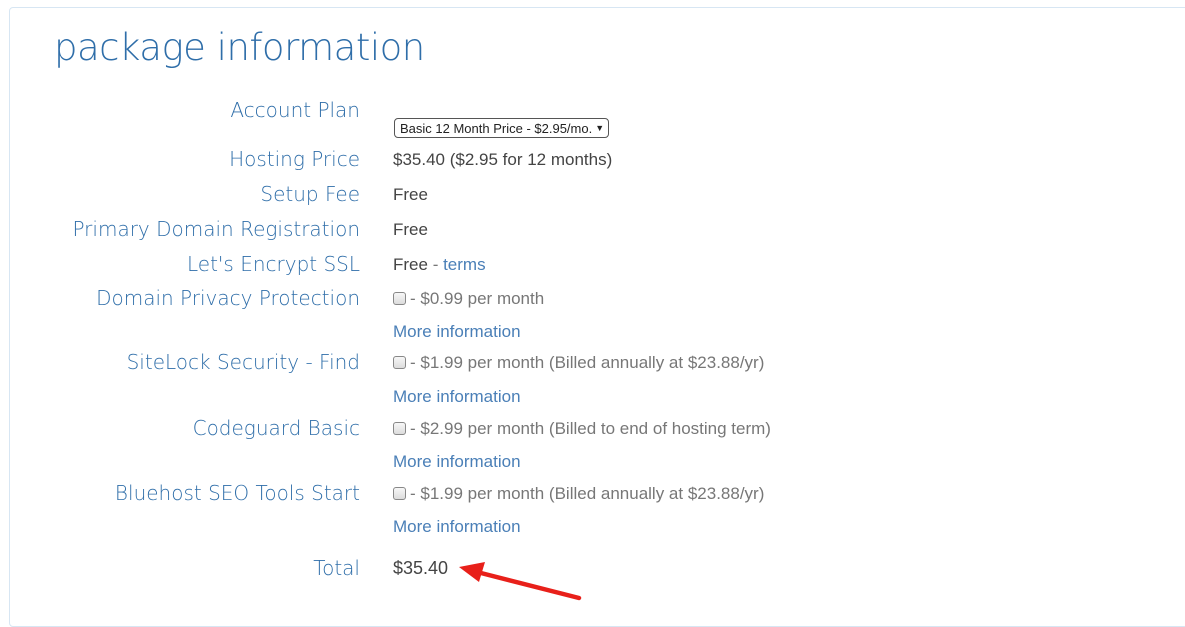 This screenshot has height=627, width=1185. Describe the element at coordinates (496, 128) in the screenshot. I see `account-plan-selected: Basic 12 Month Price - $2.95/mo.` at that location.